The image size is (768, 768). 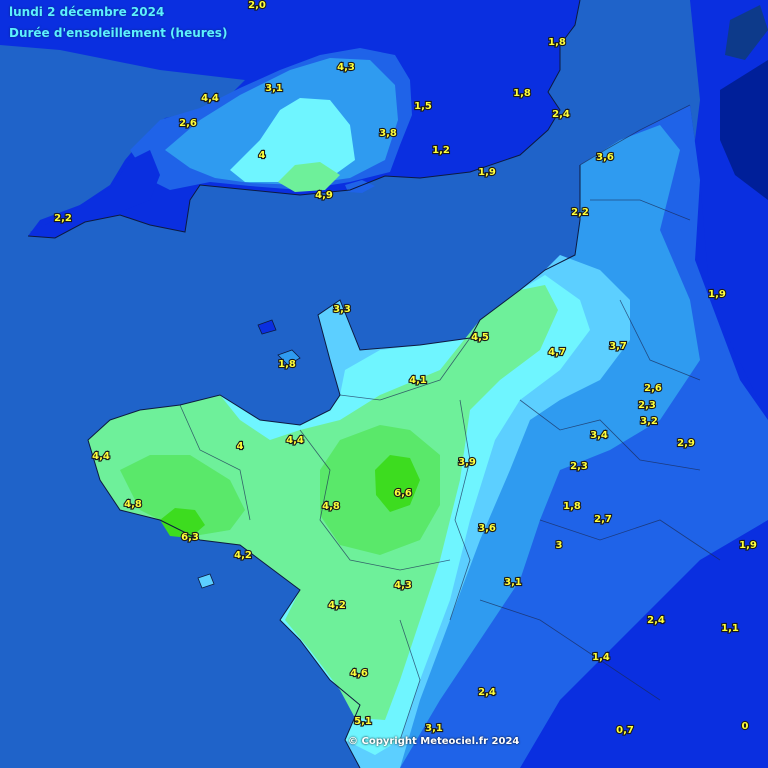 I want to click on sunshine-value-label: 3, so click(x=559, y=545).